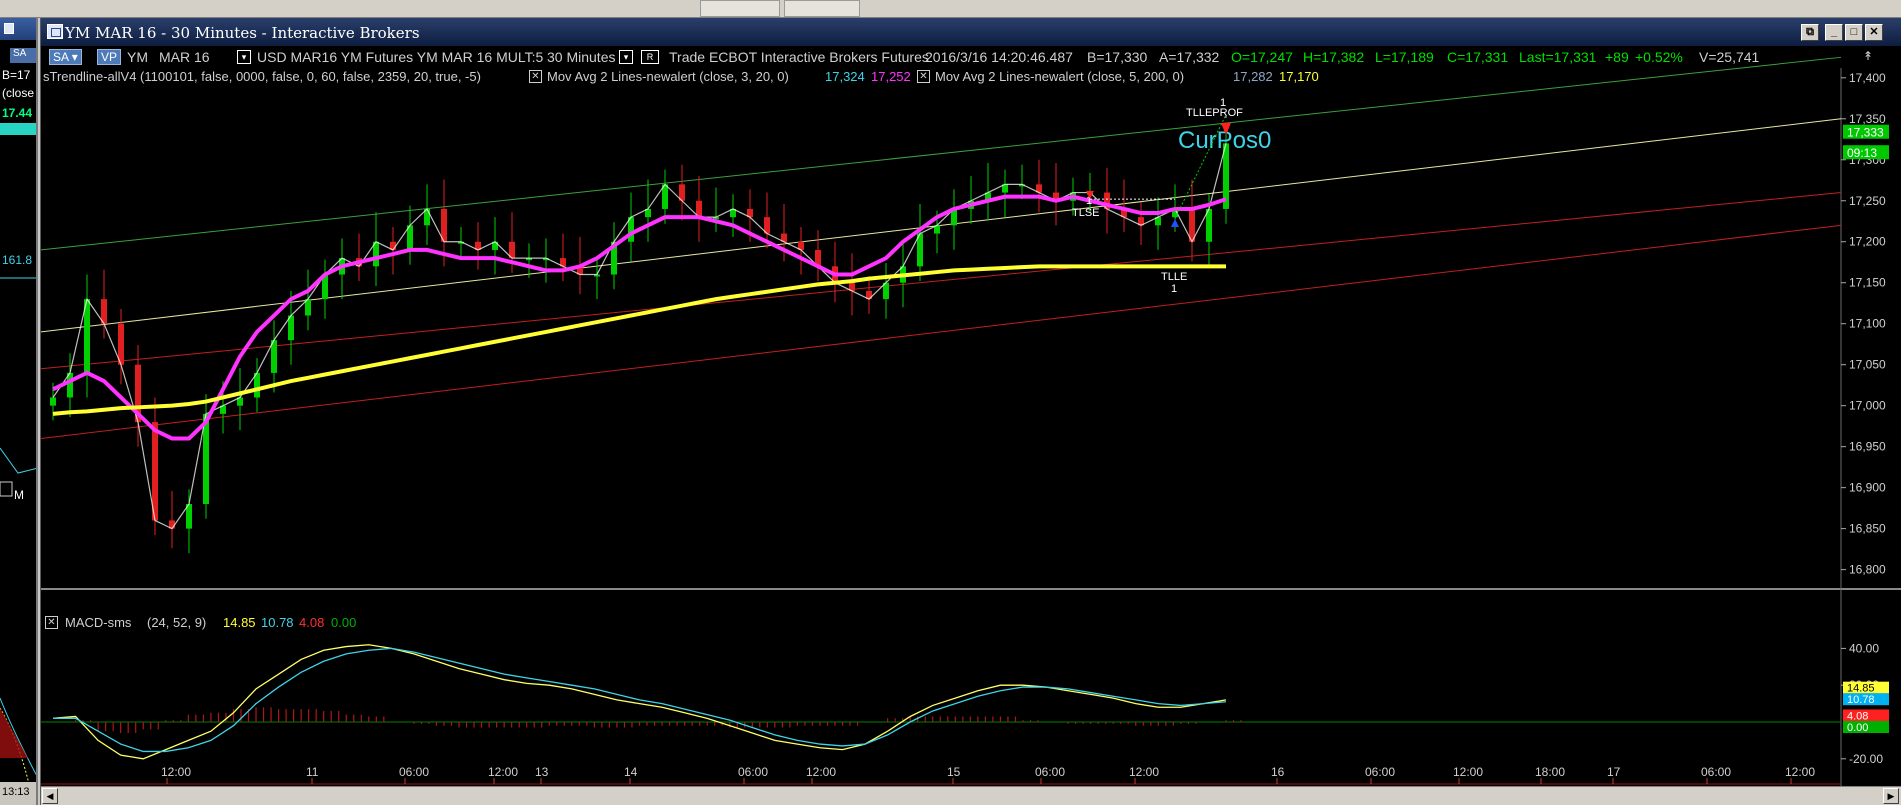  What do you see at coordinates (954, 772) in the screenshot?
I see `time-tick-label: 15` at bounding box center [954, 772].